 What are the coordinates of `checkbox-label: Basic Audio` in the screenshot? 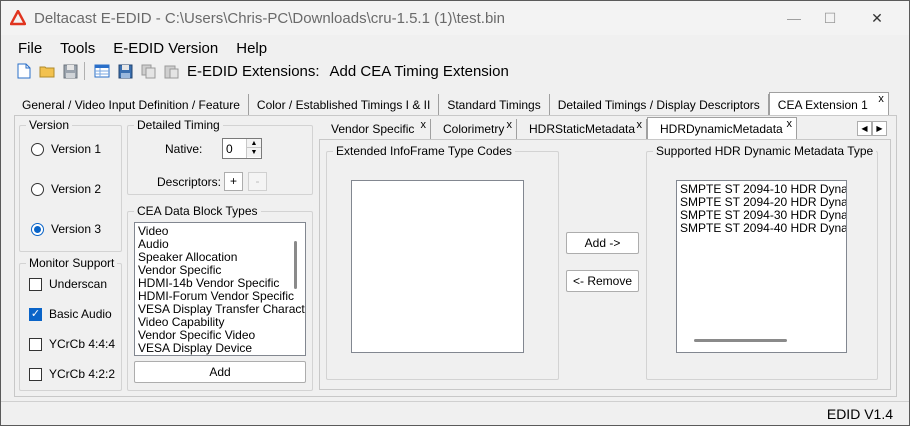 It's located at (80, 314).